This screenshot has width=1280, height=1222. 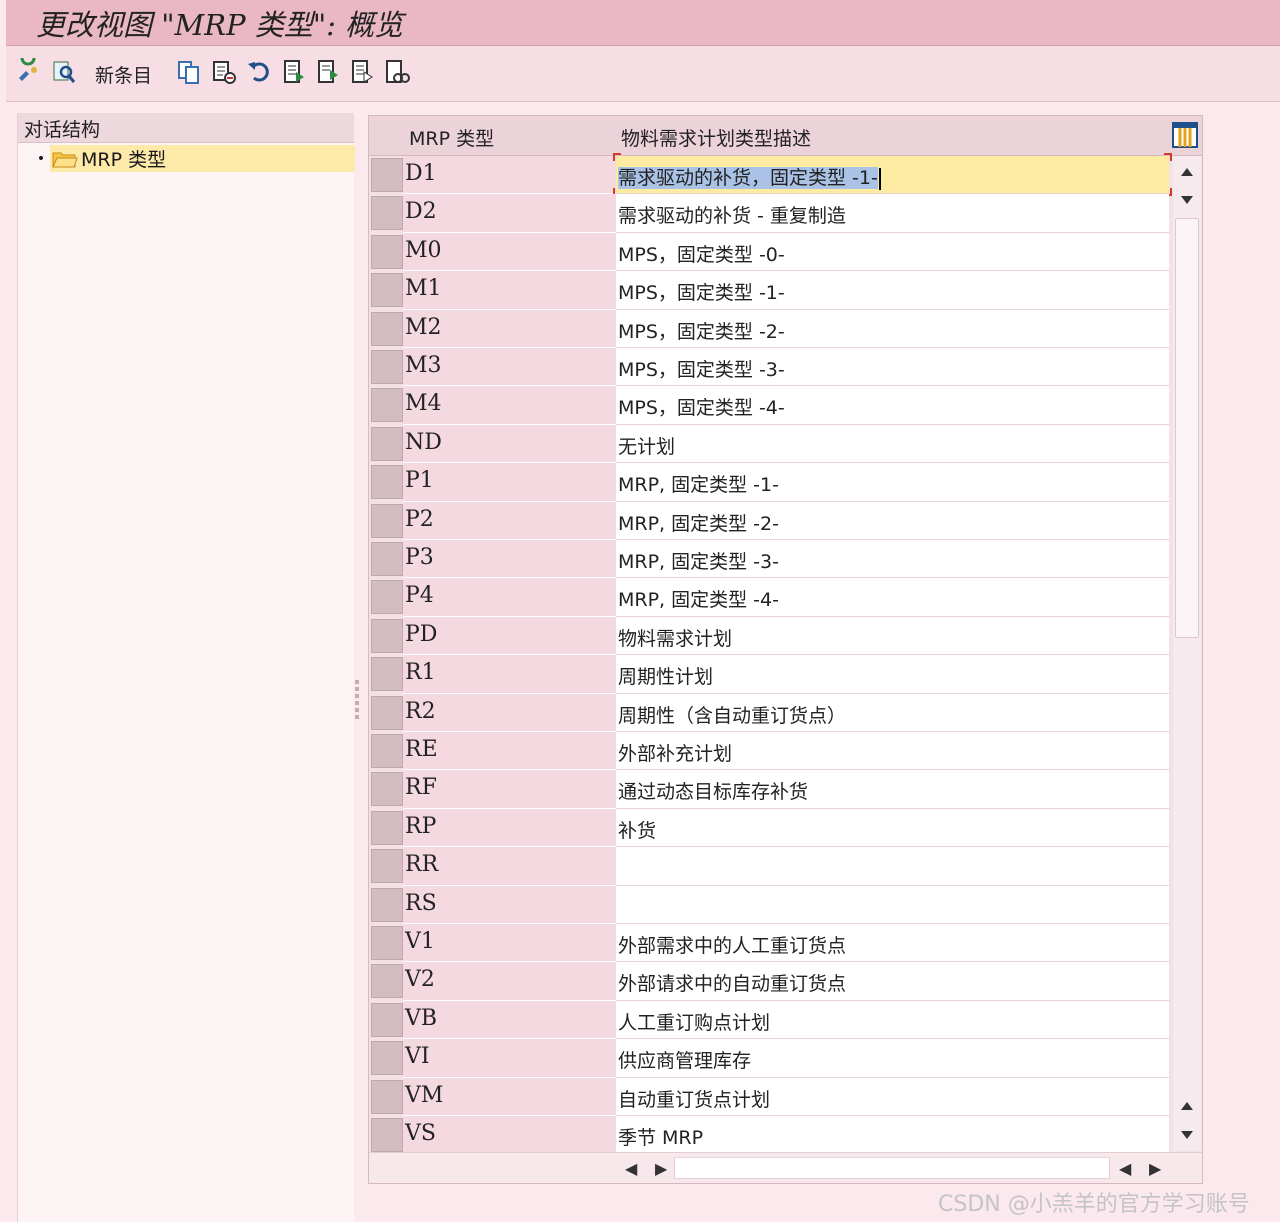 I want to click on vertical-scrollbar, so click(x=1187, y=653).